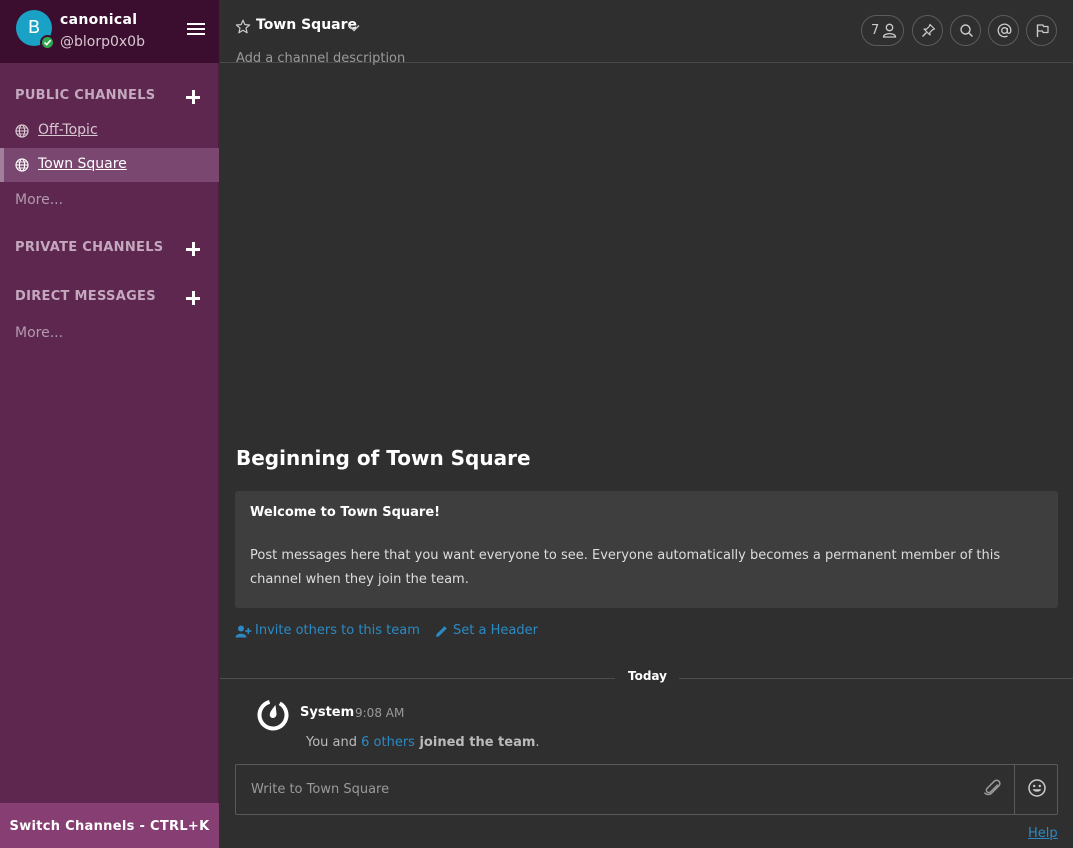 This screenshot has width=1073, height=848. I want to click on search-icon, so click(967, 31).